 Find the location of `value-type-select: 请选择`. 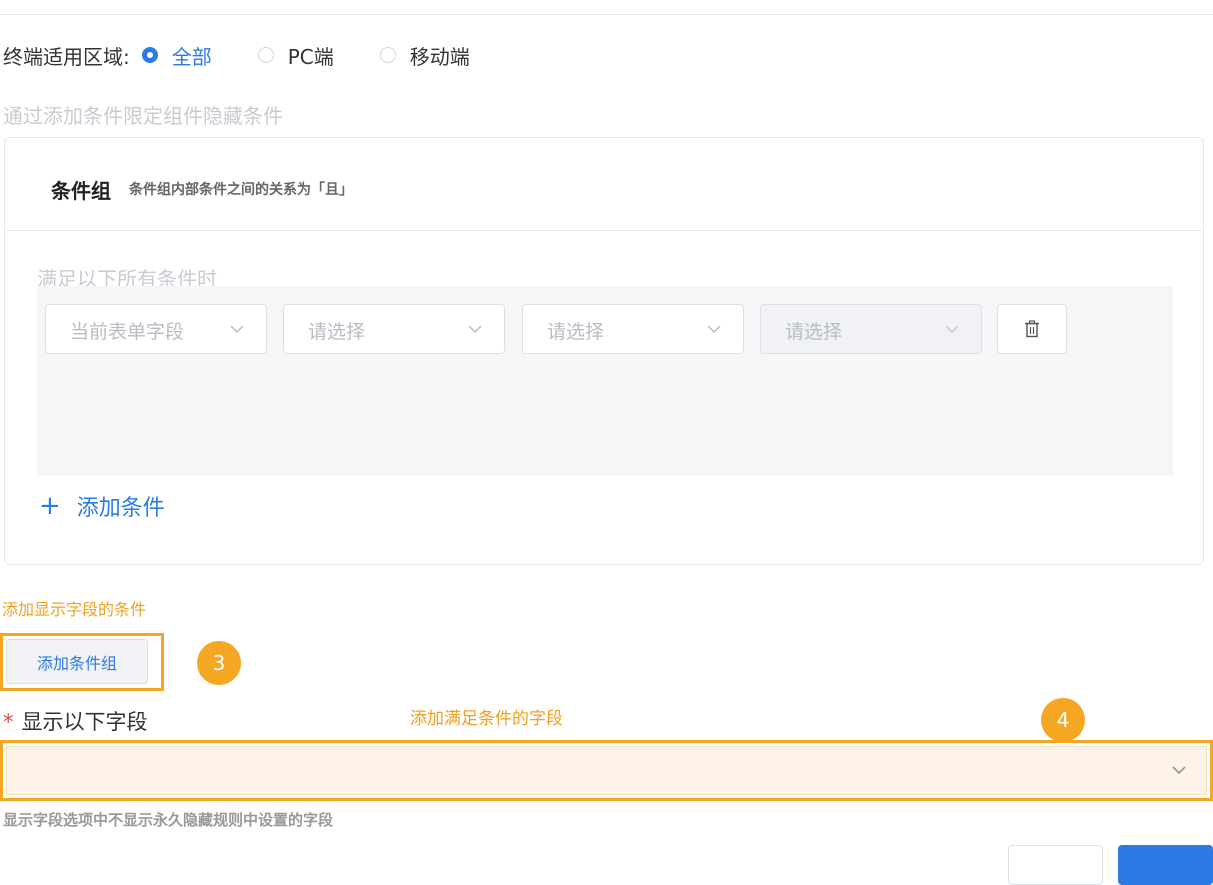

value-type-select: 请选择 is located at coordinates (633, 329).